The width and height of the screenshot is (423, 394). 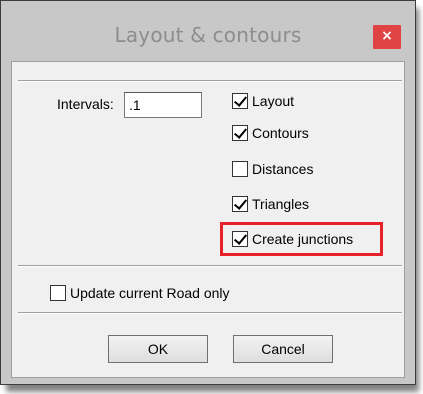 I want to click on window-title: Layout & contours, so click(x=208, y=35).